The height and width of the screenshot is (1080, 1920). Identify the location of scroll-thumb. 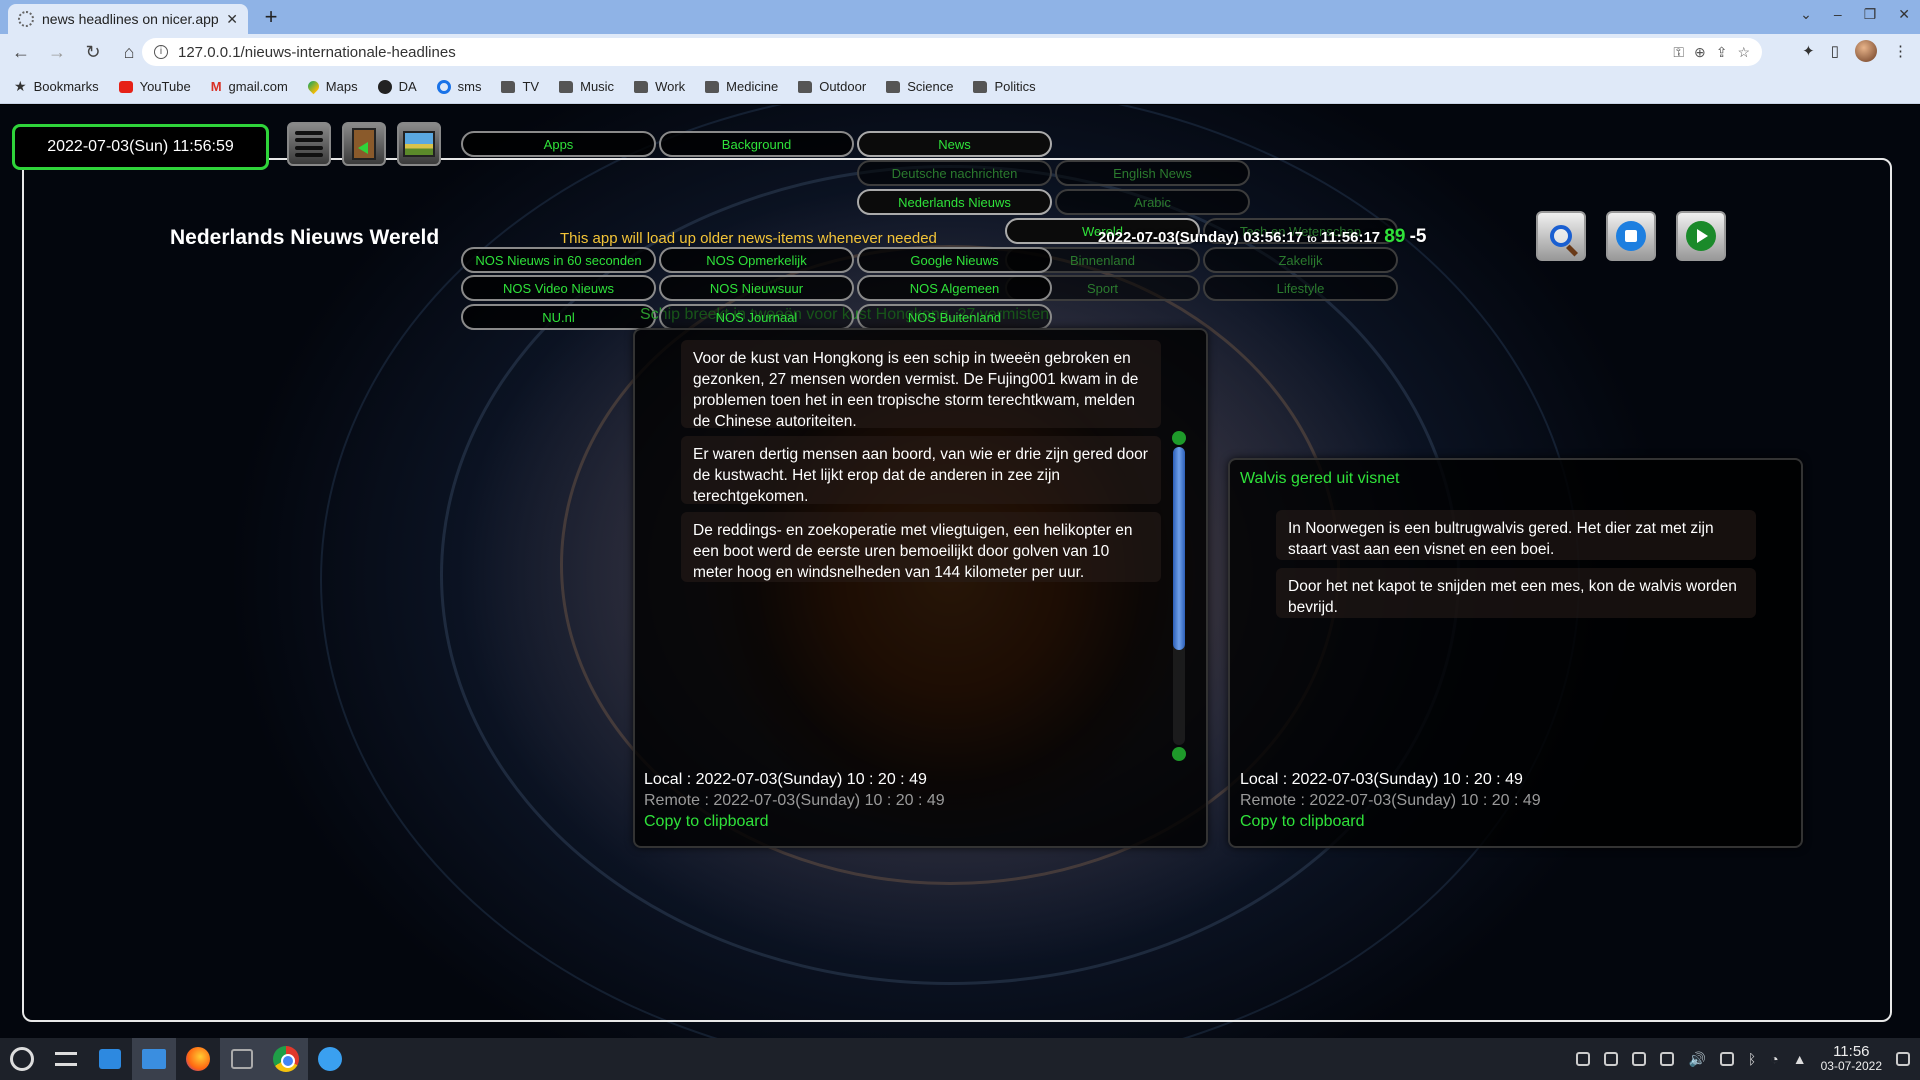
(1179, 548).